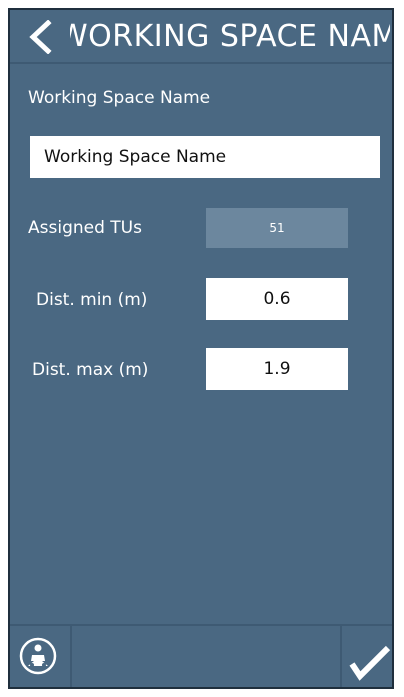 This screenshot has width=404, height=697. I want to click on robot-person-icon, so click(38, 656).